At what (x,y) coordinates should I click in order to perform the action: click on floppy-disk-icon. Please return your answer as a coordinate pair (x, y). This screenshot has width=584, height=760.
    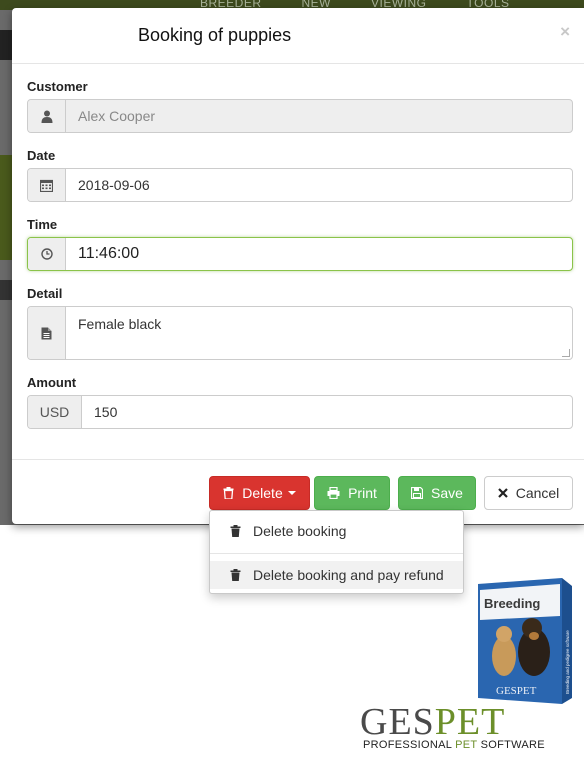
    Looking at the image, I should click on (417, 493).